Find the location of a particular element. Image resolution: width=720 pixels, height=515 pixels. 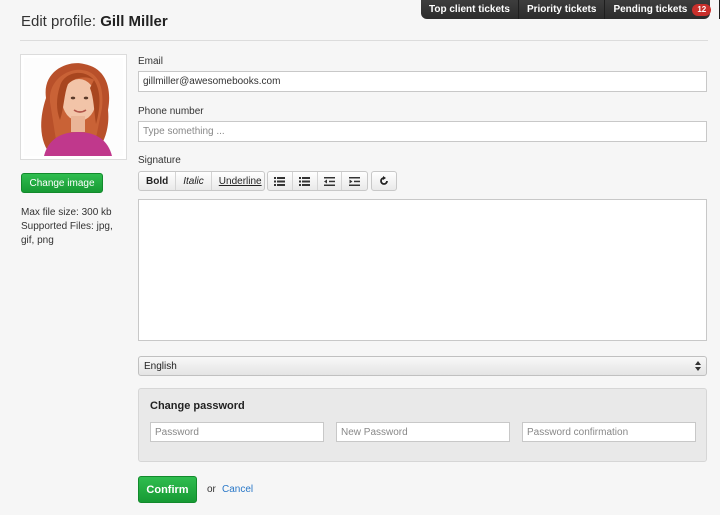

priority-tickets-label: Priority tickets is located at coordinates (561, 9).